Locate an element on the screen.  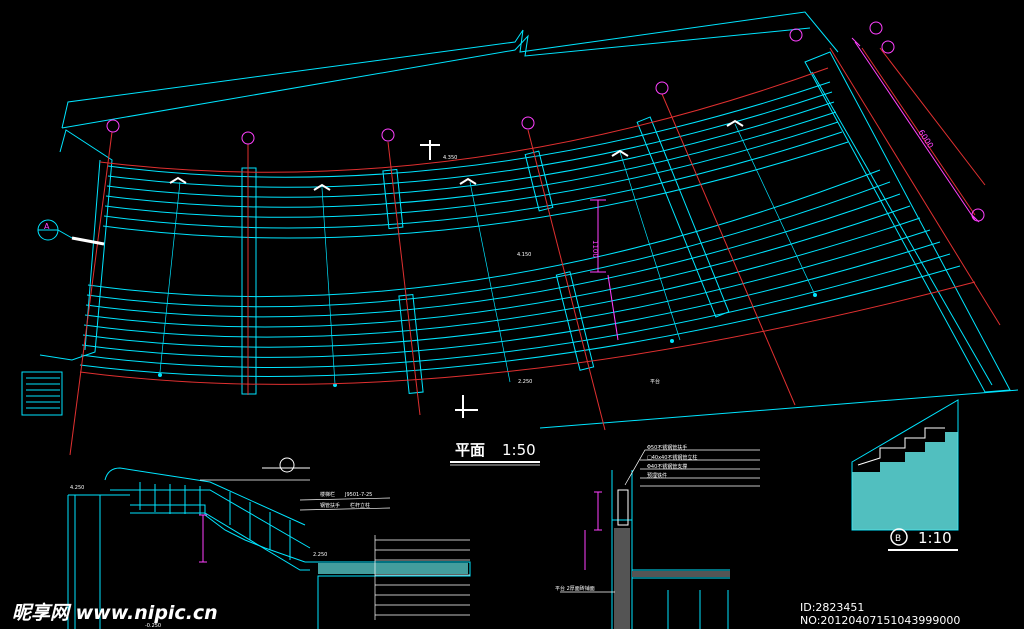
right-wall-inner is located at coordinates (902, 228).